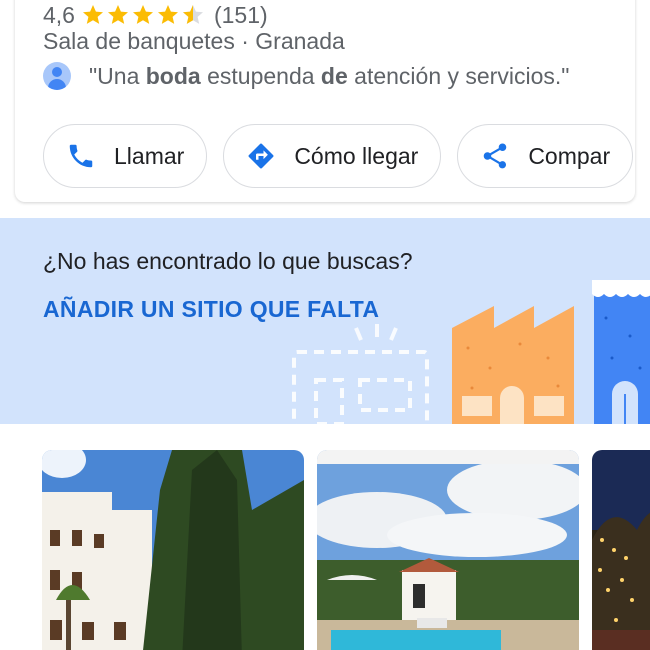 Image resolution: width=650 pixels, height=650 pixels. I want to click on share-icon, so click(495, 156).